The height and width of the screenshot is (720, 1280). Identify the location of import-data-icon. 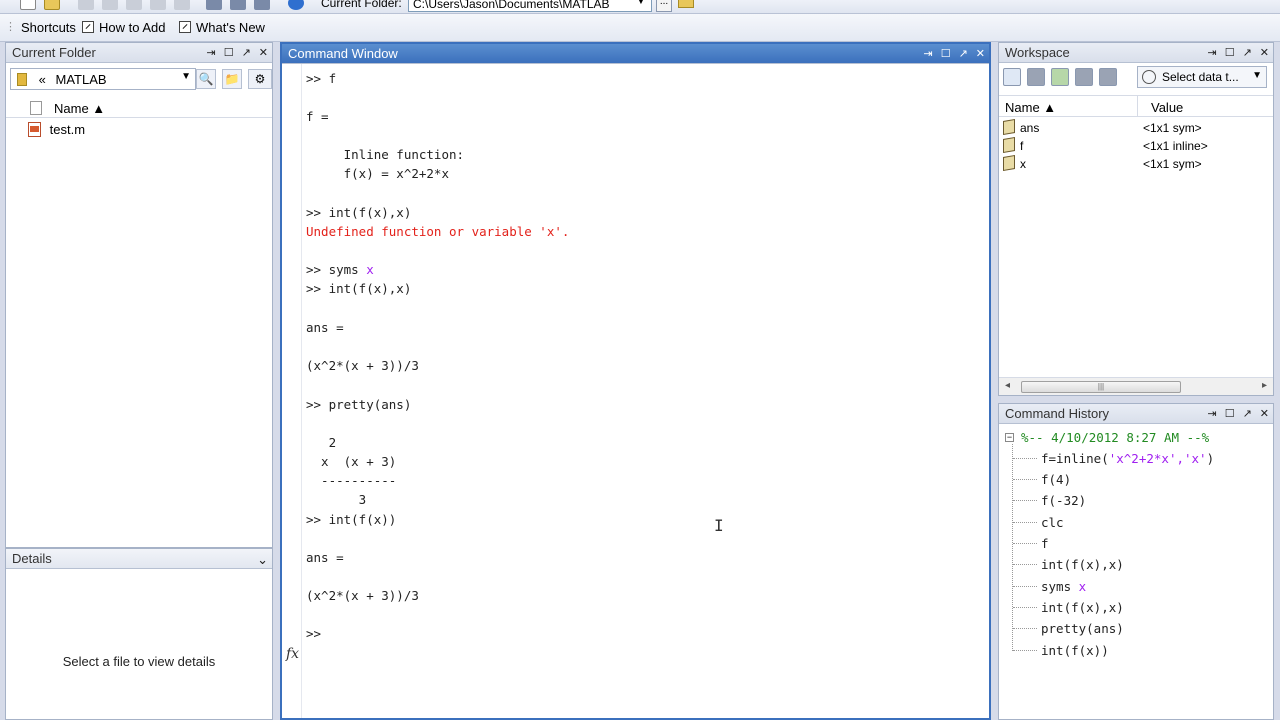
(1036, 77).